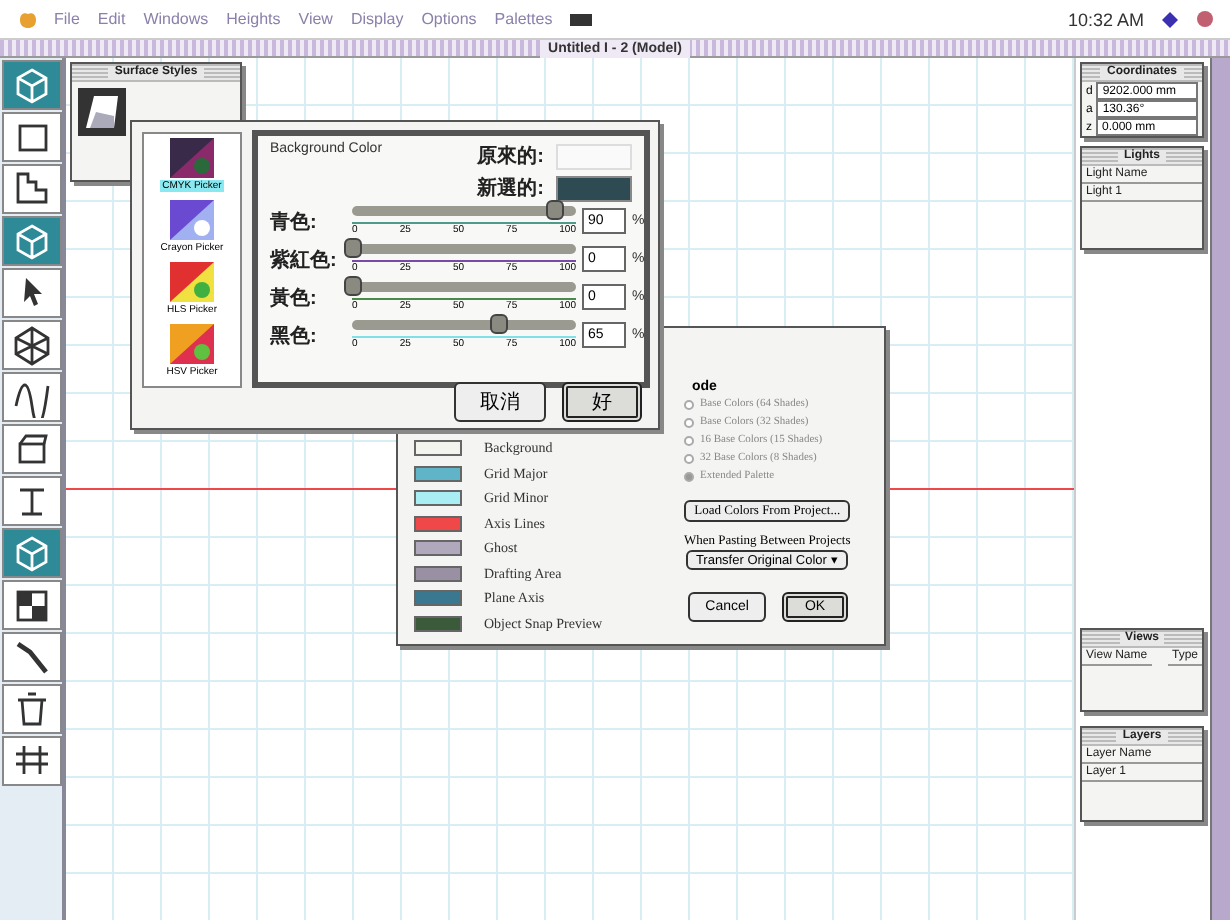 The width and height of the screenshot is (1230, 920). I want to click on frame-tool-icon, so click(32, 345).